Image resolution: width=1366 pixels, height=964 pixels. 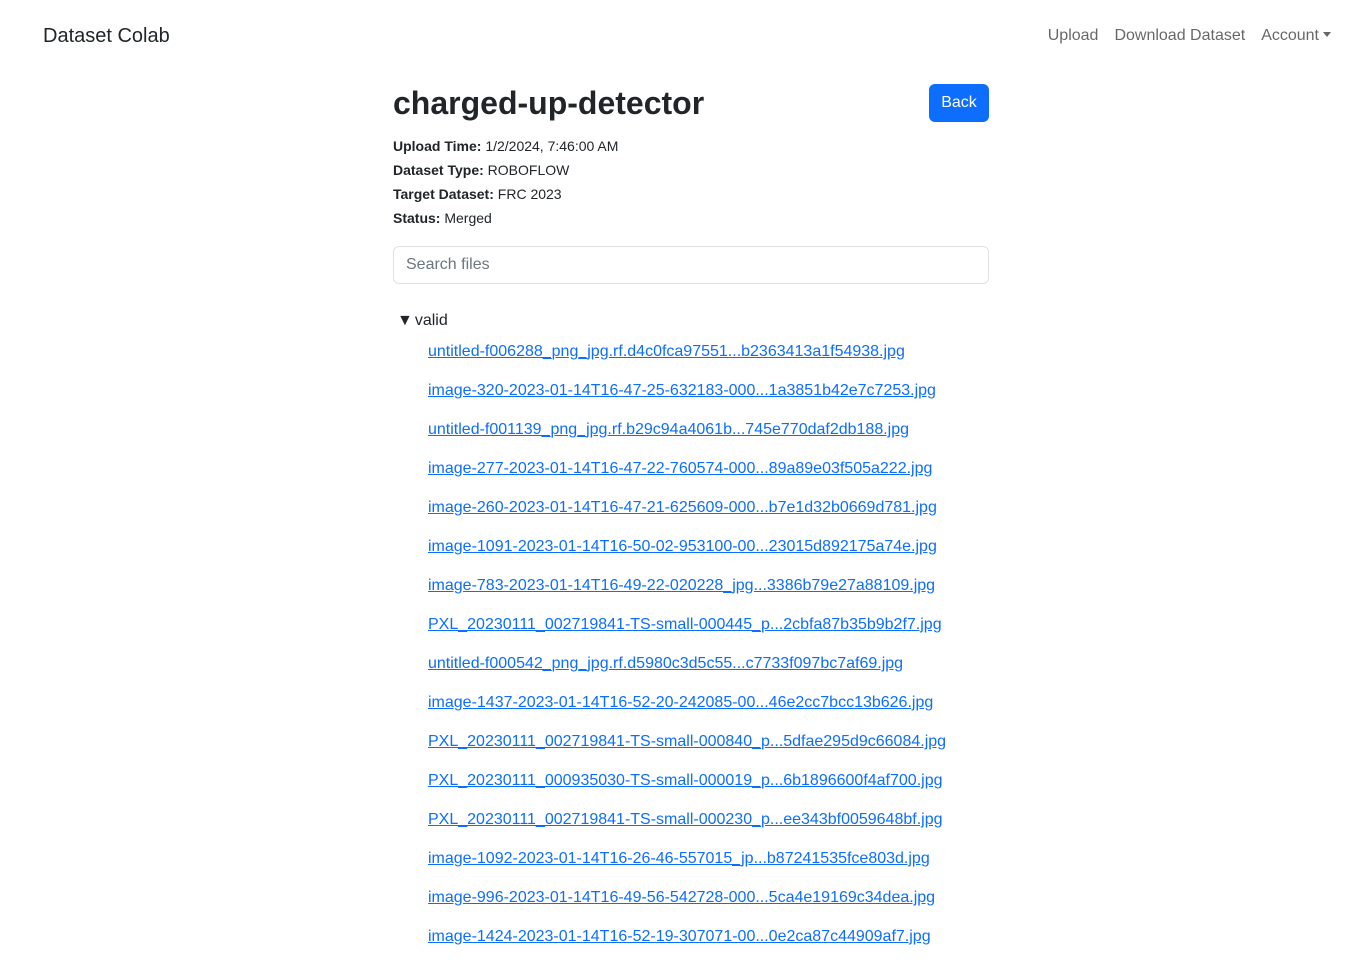 I want to click on meta-key: Status:, so click(x=417, y=218).